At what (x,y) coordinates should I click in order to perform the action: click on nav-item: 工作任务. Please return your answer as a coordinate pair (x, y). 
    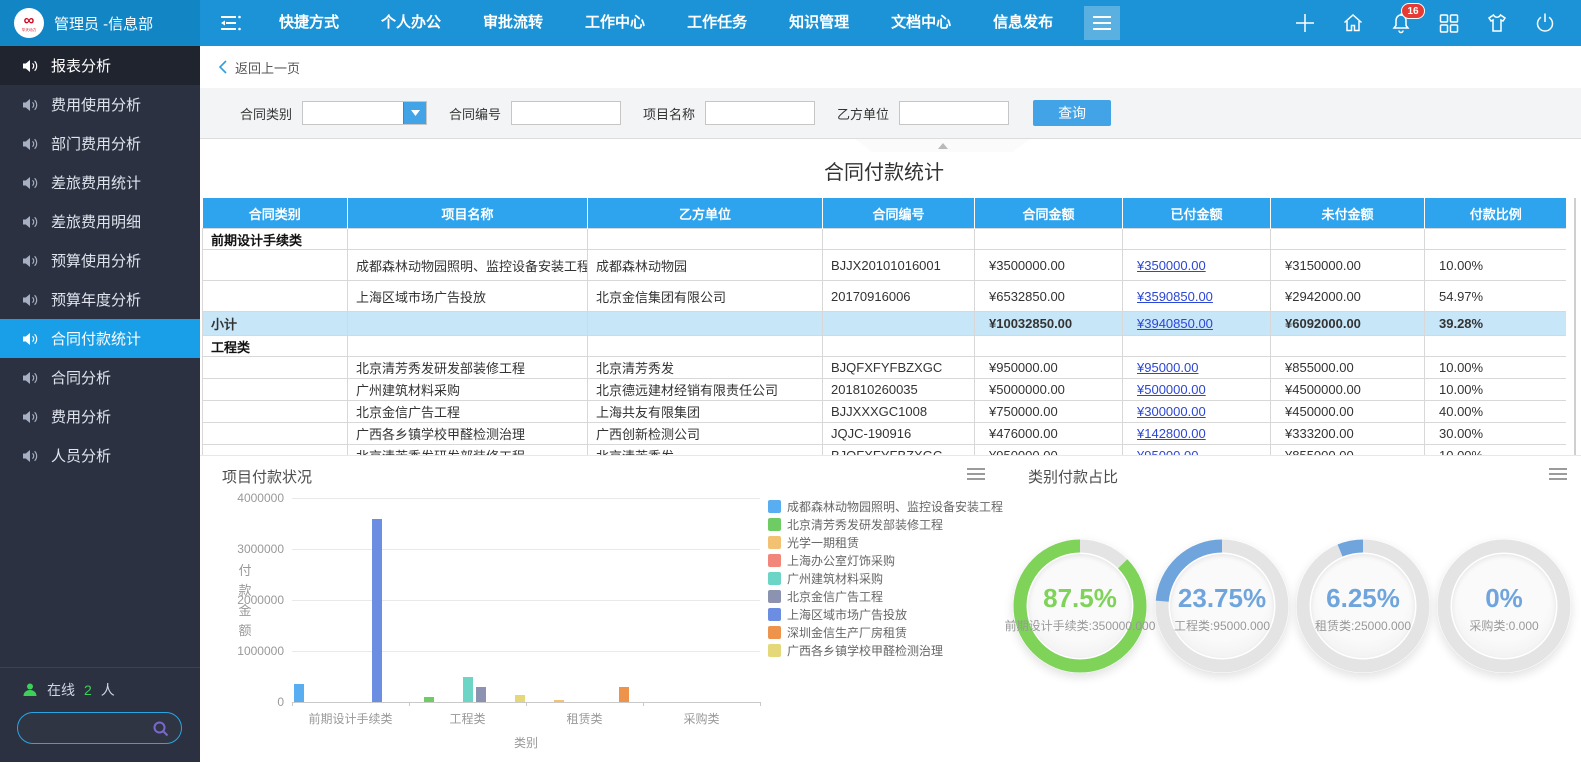
    Looking at the image, I should click on (717, 23).